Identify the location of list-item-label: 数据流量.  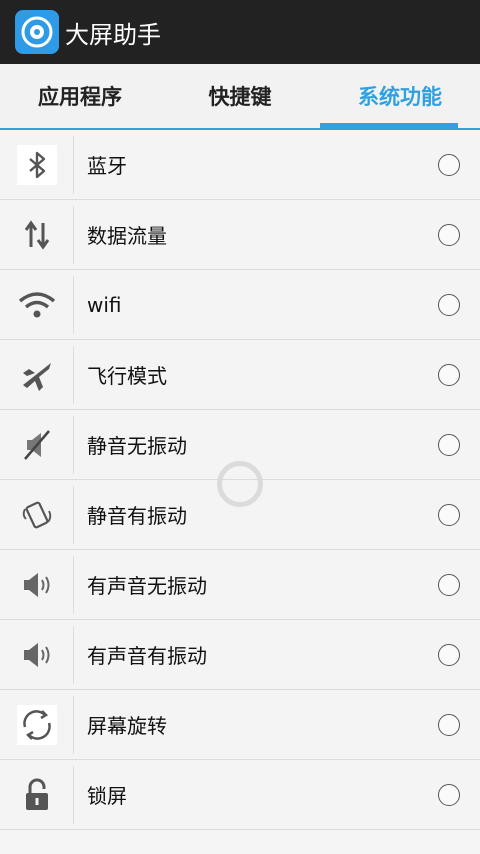
(127, 236).